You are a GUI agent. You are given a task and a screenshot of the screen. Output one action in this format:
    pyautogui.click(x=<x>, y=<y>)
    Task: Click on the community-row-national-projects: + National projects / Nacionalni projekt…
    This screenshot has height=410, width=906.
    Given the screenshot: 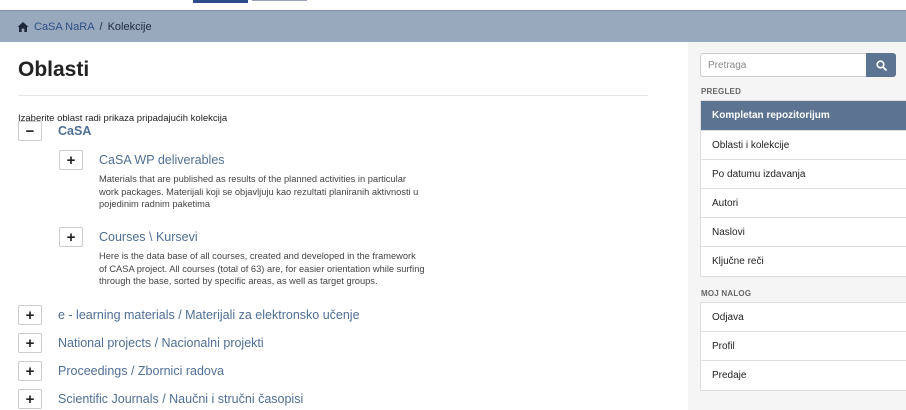 What is the action you would take?
    pyautogui.click(x=141, y=343)
    